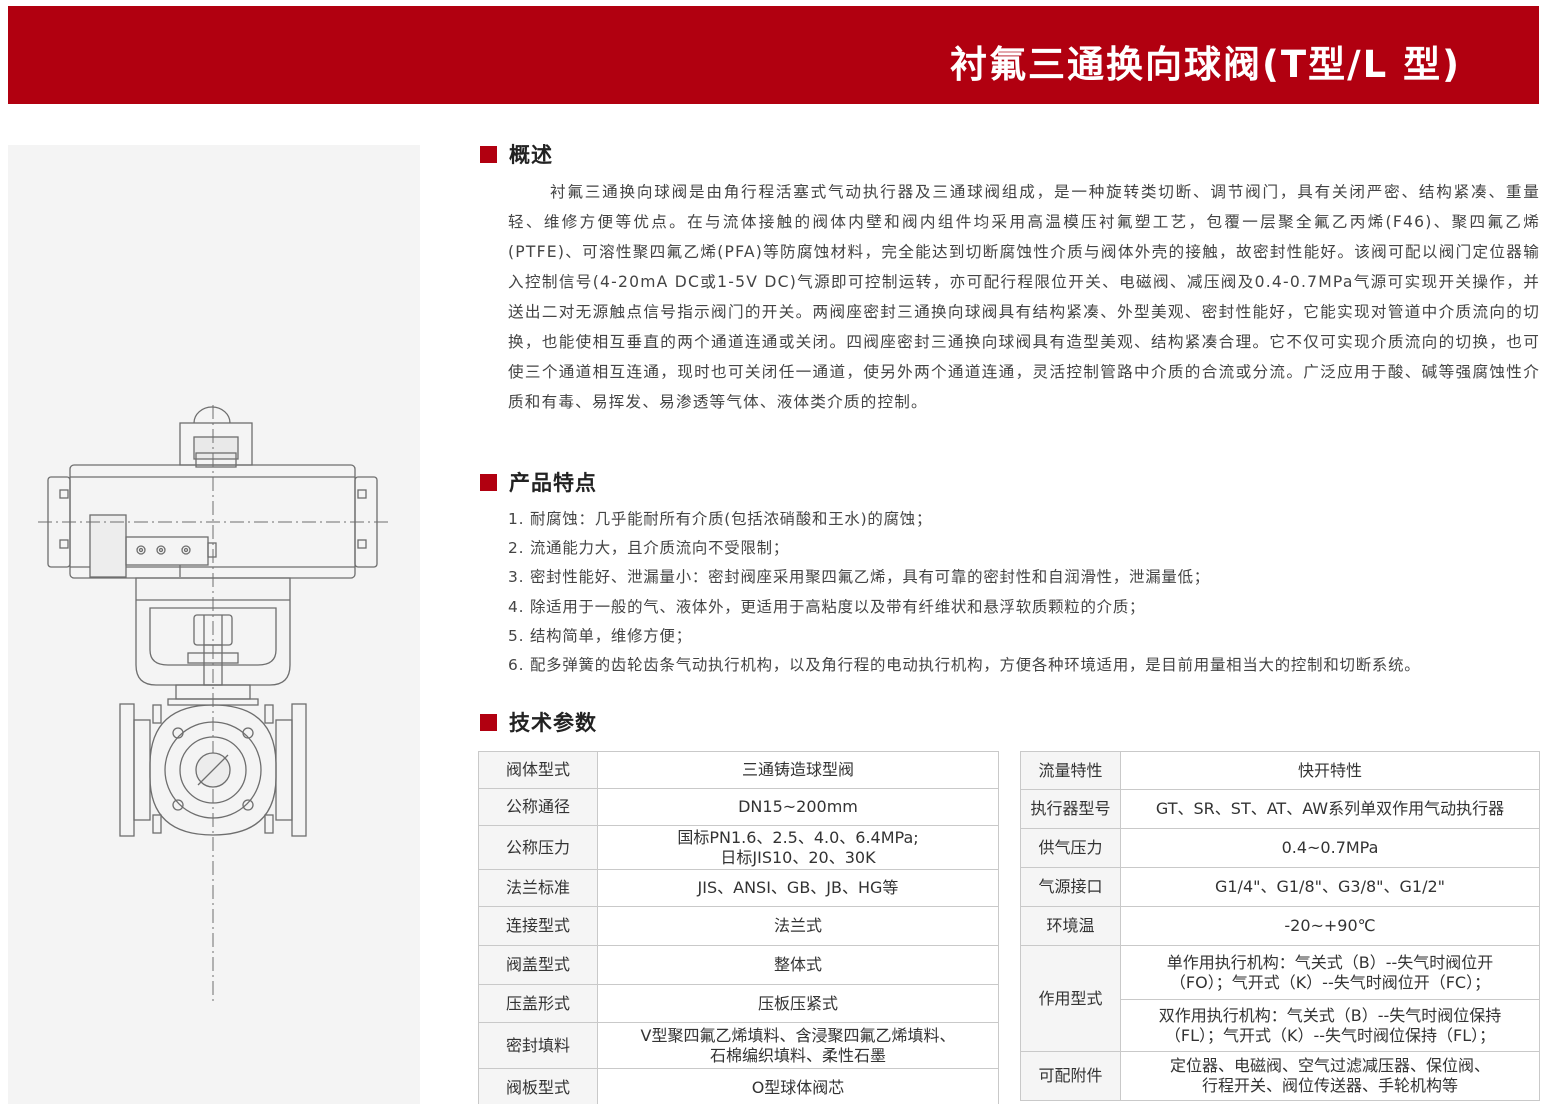 The image size is (1544, 1104). What do you see at coordinates (538, 926) in the screenshot?
I see `spec-key: 连接型式` at bounding box center [538, 926].